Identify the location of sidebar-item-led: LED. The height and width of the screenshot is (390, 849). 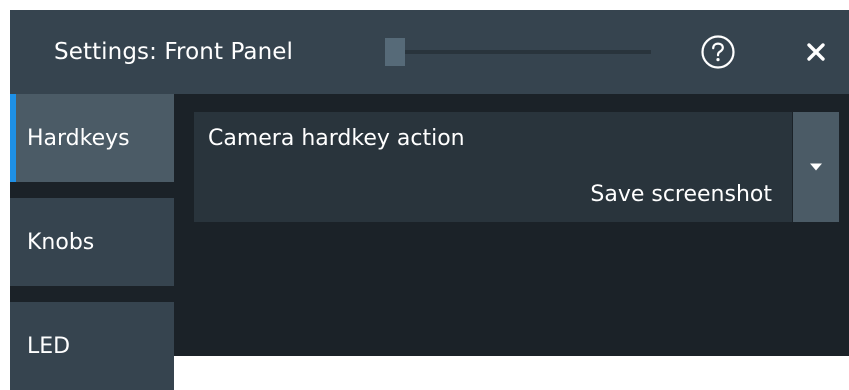
(92, 346).